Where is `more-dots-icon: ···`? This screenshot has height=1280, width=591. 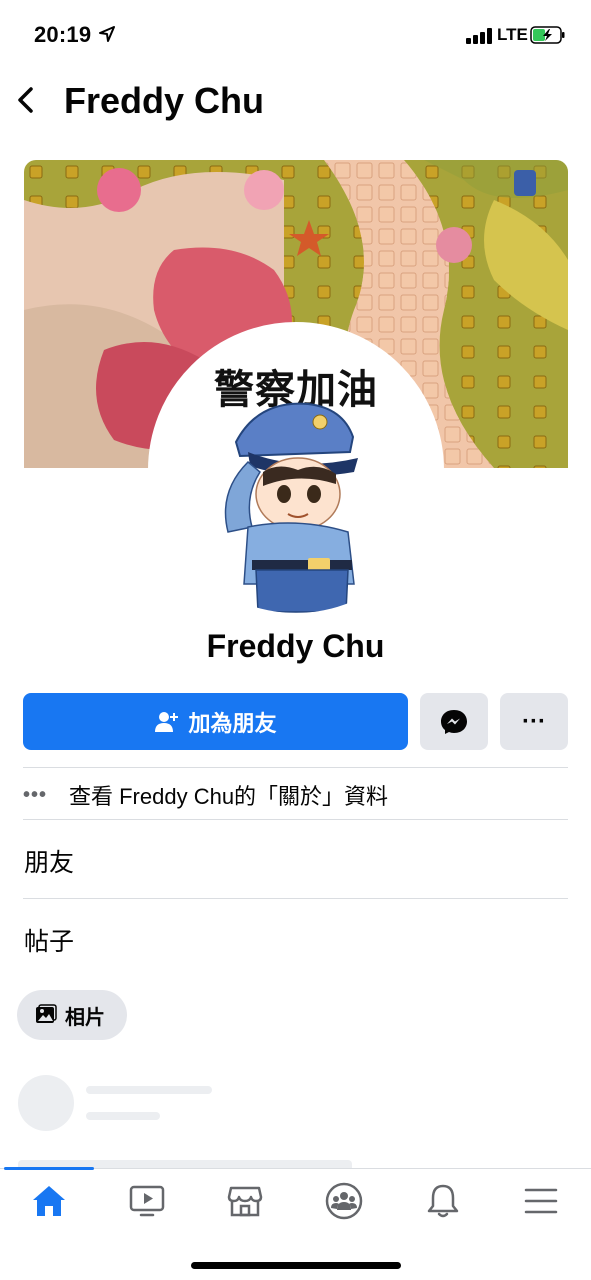
more-dots-icon: ··· is located at coordinates (534, 721).